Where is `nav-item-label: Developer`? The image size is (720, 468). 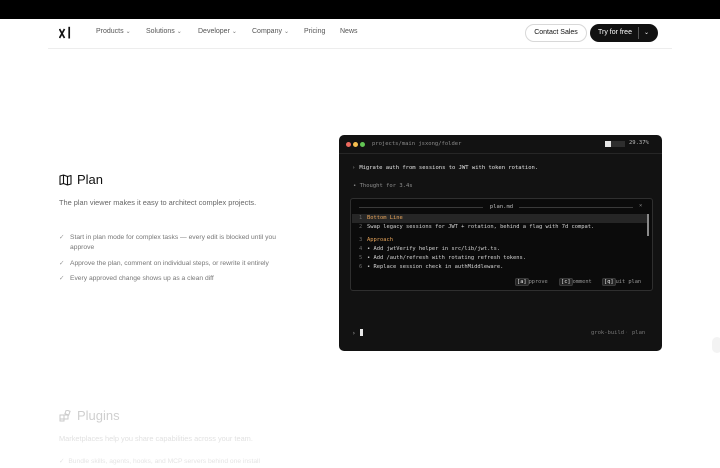
nav-item-label: Developer is located at coordinates (214, 31).